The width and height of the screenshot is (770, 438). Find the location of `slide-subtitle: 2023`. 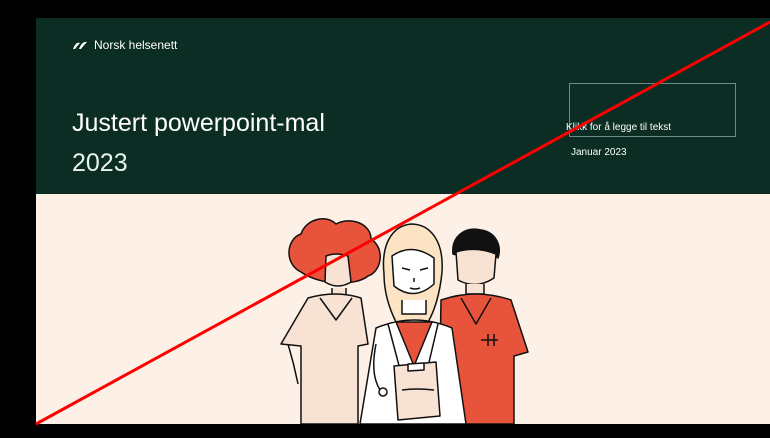

slide-subtitle: 2023 is located at coordinates (100, 163).